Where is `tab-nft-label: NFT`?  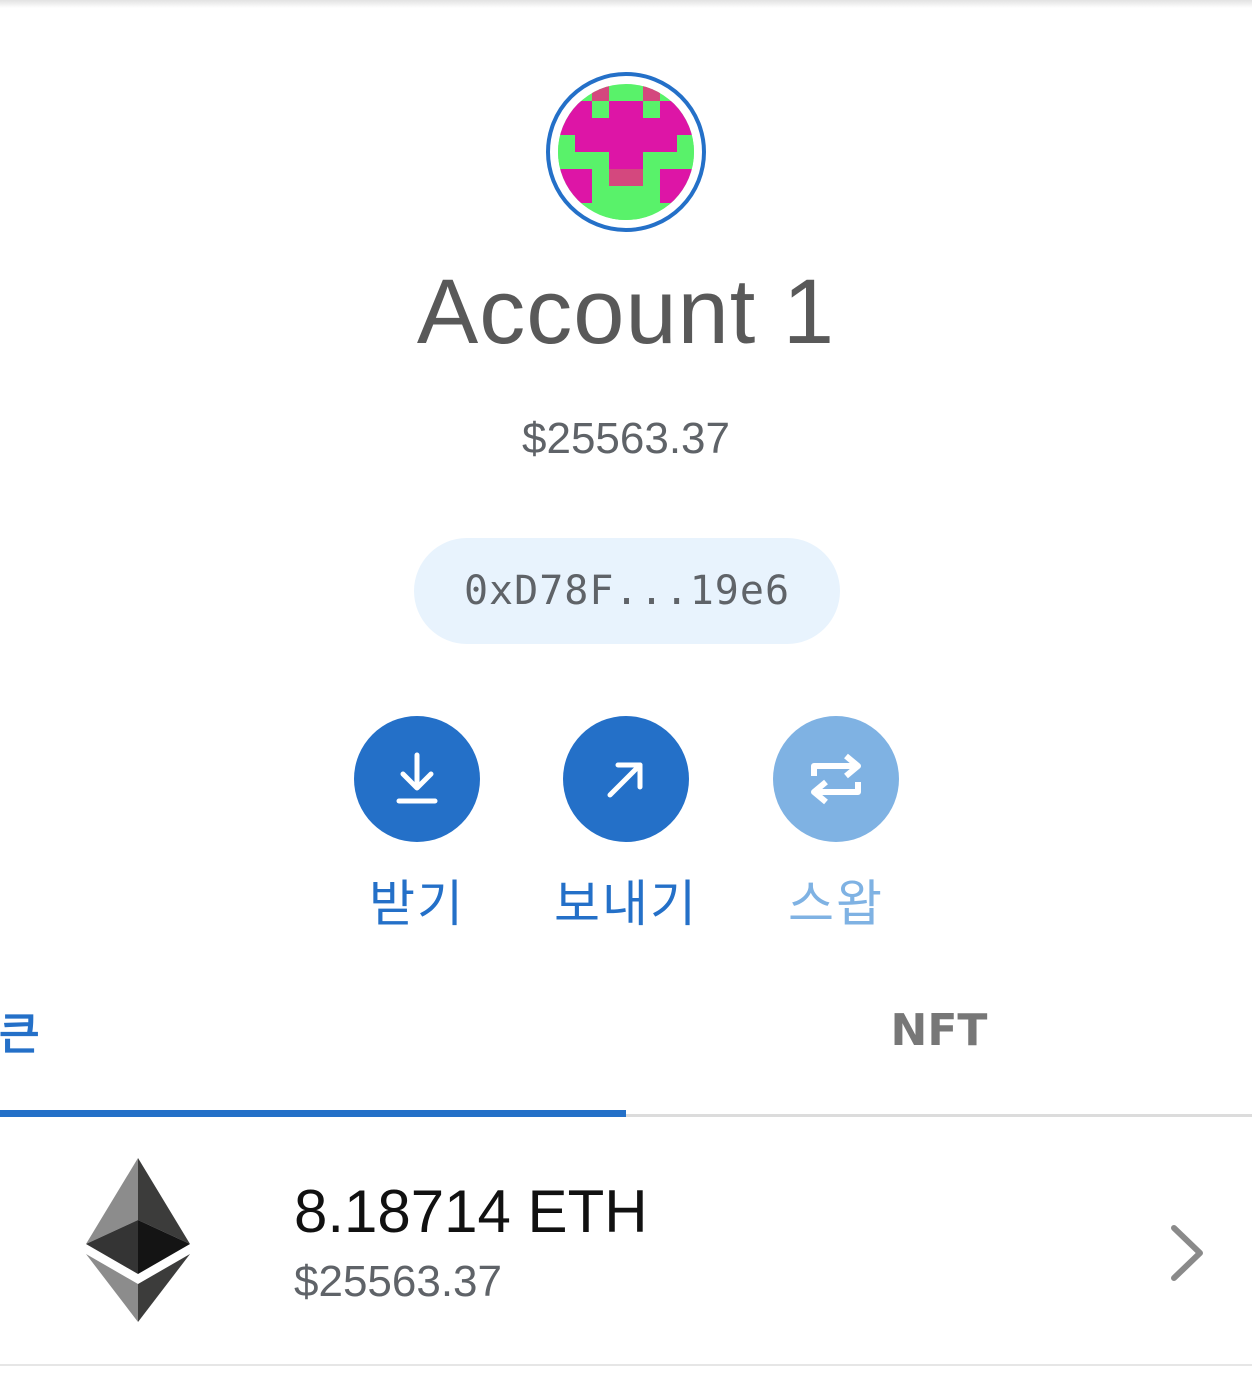 tab-nft-label: NFT is located at coordinates (939, 1030).